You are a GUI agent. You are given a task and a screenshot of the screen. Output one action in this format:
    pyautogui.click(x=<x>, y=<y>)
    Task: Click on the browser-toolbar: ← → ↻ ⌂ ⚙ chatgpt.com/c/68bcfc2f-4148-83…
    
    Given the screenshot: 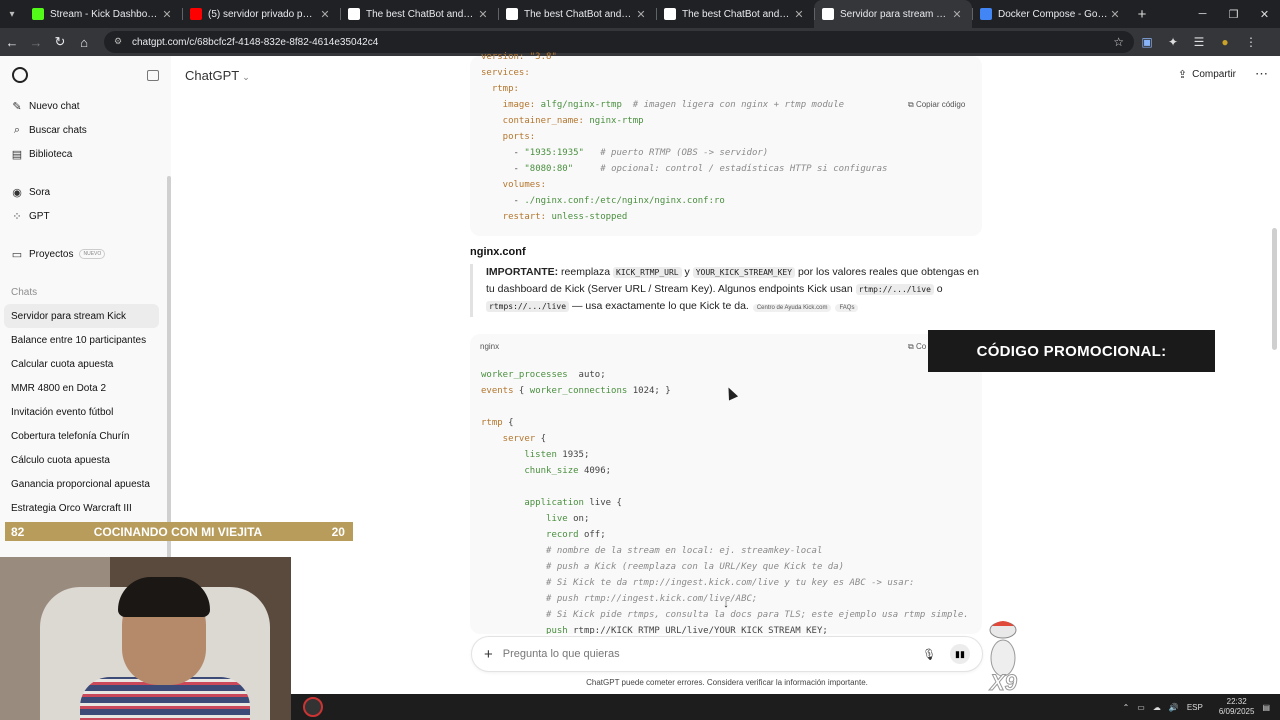 What is the action you would take?
    pyautogui.click(x=640, y=42)
    